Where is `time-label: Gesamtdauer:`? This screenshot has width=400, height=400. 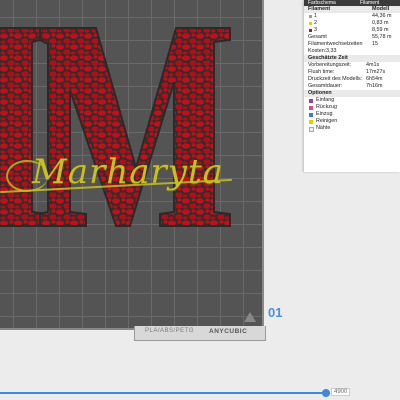 time-label: Gesamtdauer: is located at coordinates (325, 86).